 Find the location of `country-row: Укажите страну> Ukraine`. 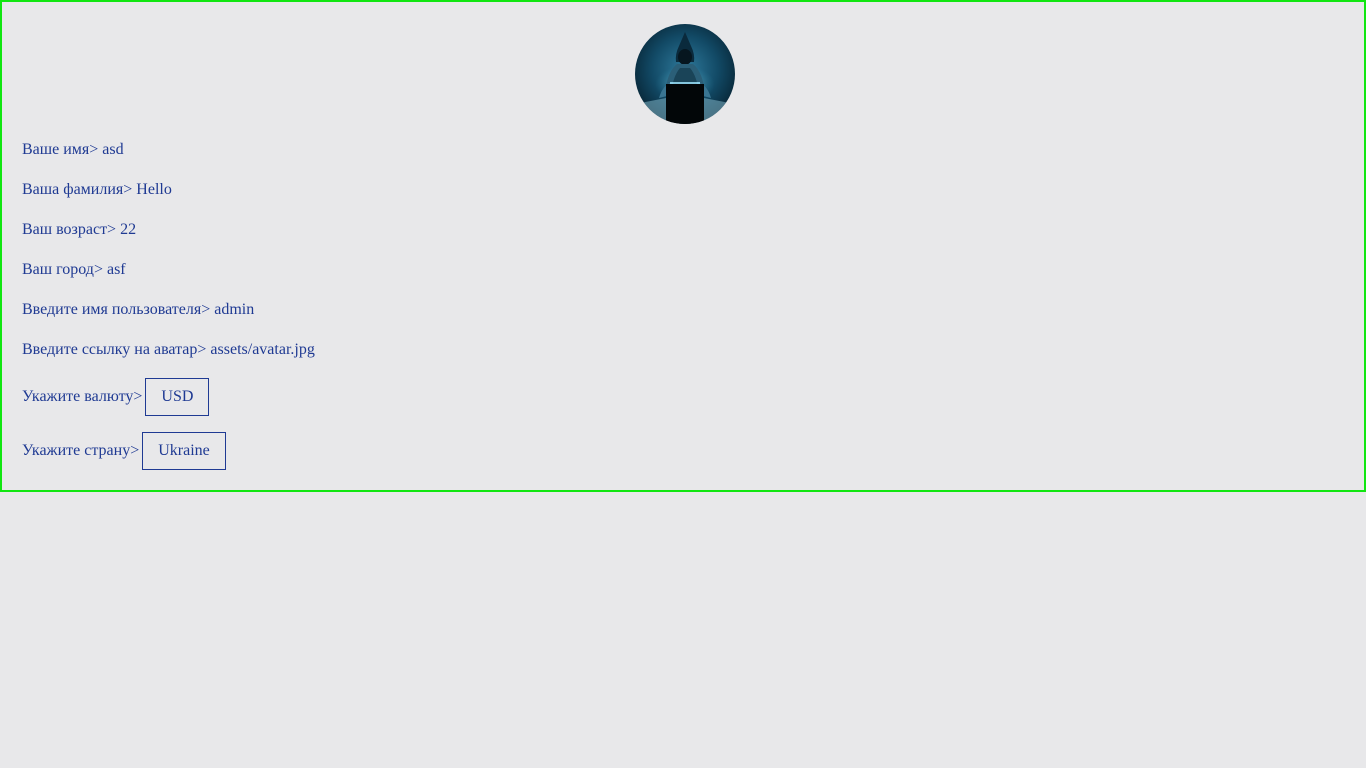

country-row: Укажите страну> Ukraine is located at coordinates (124, 451).